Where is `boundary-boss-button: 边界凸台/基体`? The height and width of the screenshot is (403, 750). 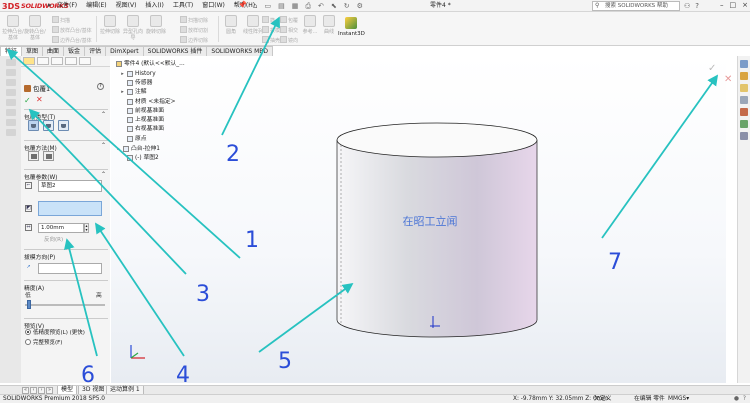 boundary-boss-button: 边界凸台/基体 is located at coordinates (72, 40).